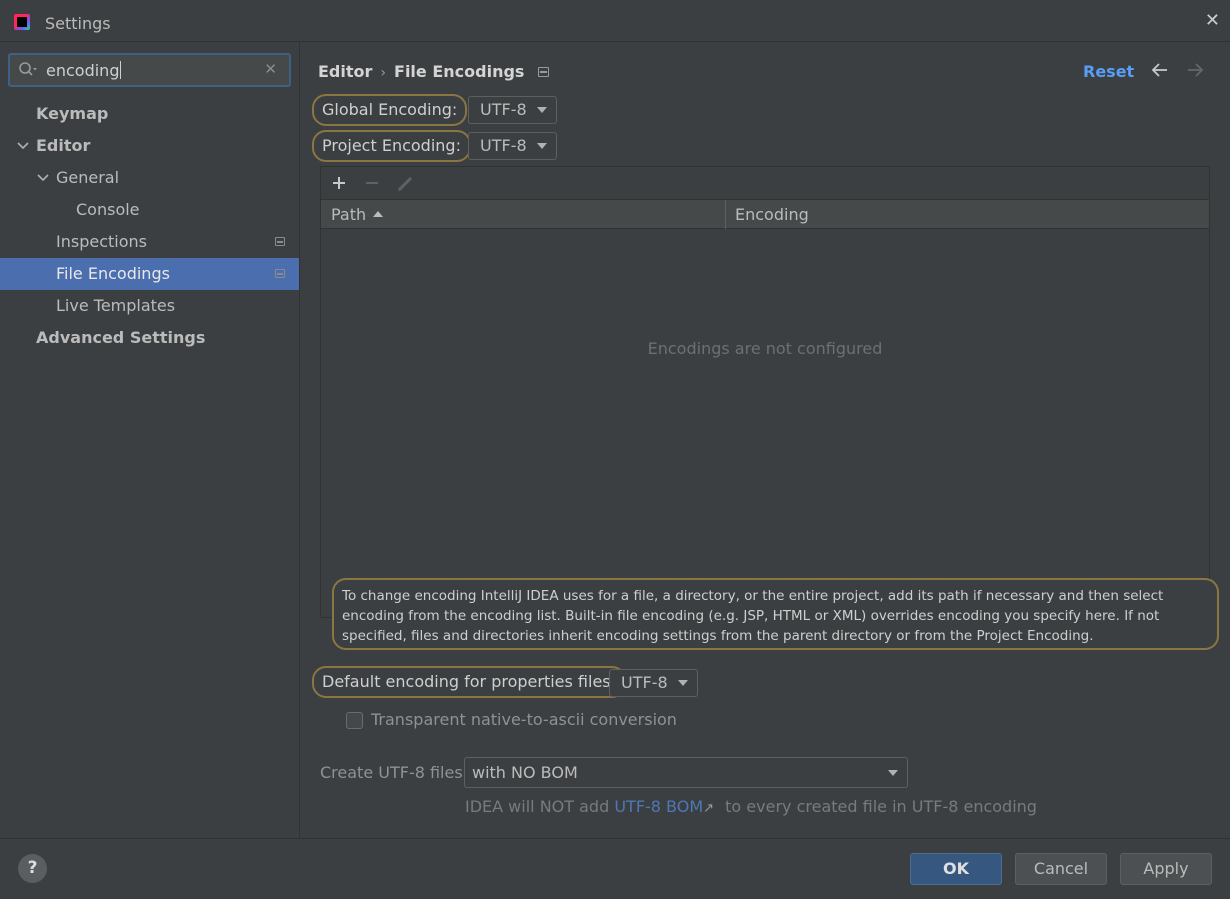 The width and height of the screenshot is (1230, 899). Describe the element at coordinates (354, 720) in the screenshot. I see `transparent-ascii-checkbox` at that location.